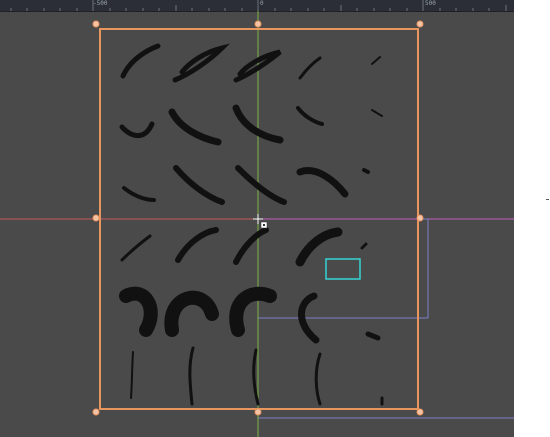 The height and width of the screenshot is (437, 550). I want to click on cyan-highlight-box, so click(343, 269).